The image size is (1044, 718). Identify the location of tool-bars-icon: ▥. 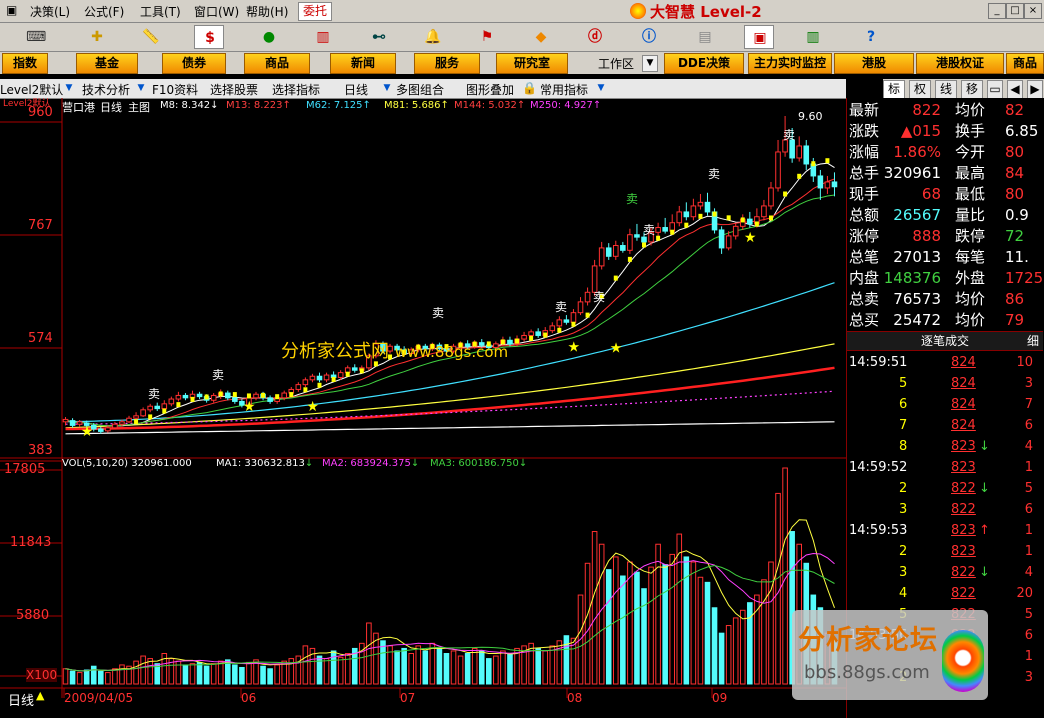
(323, 37).